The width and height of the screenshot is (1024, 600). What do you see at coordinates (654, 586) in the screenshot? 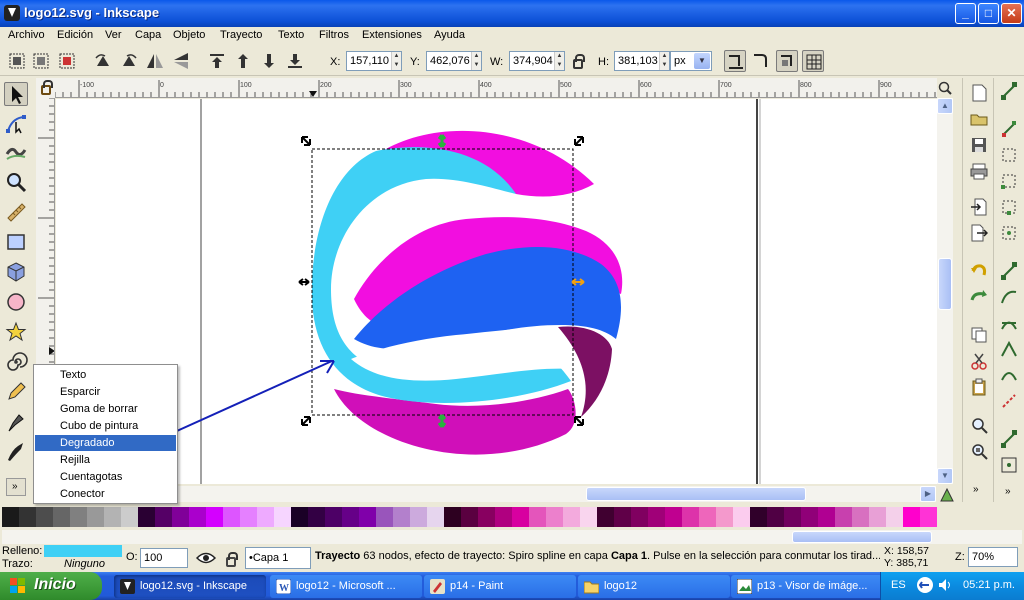
I see `task-folder: logo12` at bounding box center [654, 586].